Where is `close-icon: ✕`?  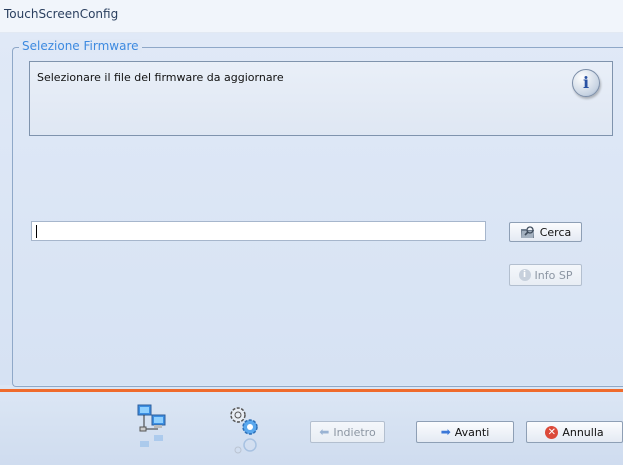 close-icon: ✕ is located at coordinates (552, 432).